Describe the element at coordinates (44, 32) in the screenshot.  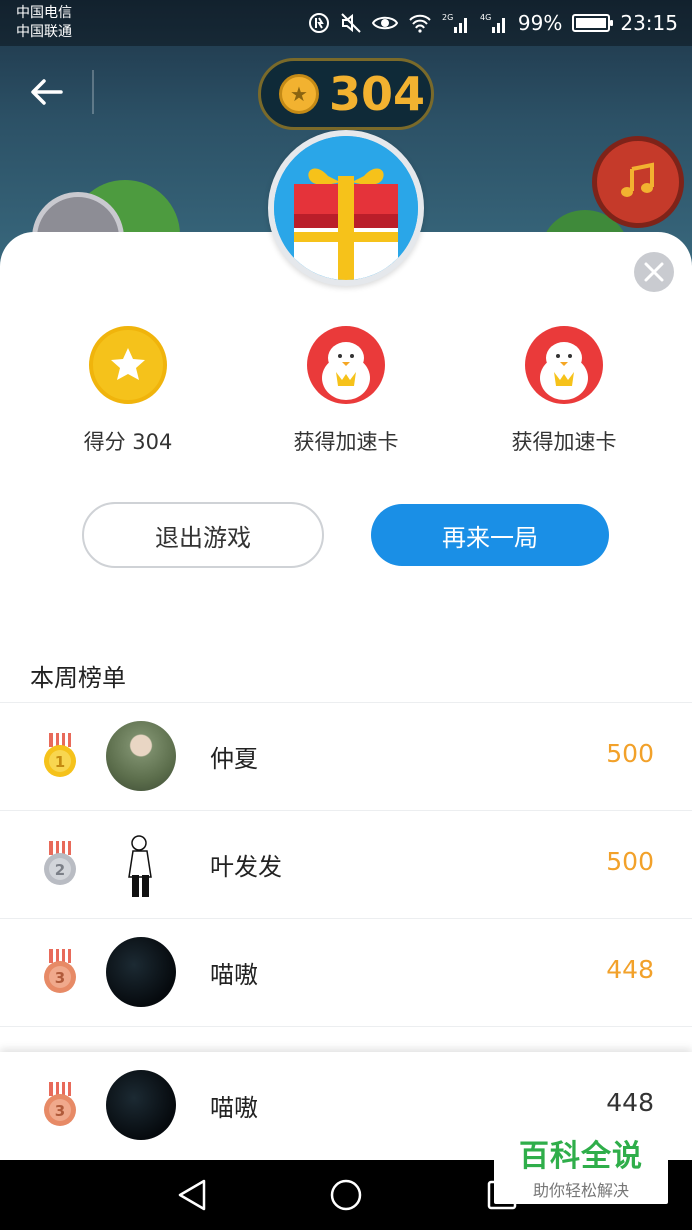
I see `carrier-2: 中国联通` at that location.